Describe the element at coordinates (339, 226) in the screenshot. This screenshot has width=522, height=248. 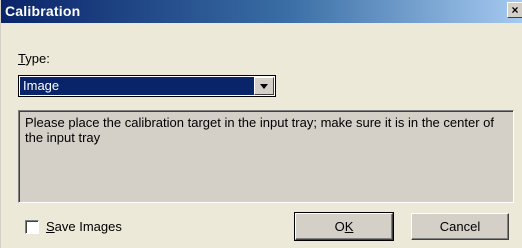
I see `ok-button-prefix: O` at that location.